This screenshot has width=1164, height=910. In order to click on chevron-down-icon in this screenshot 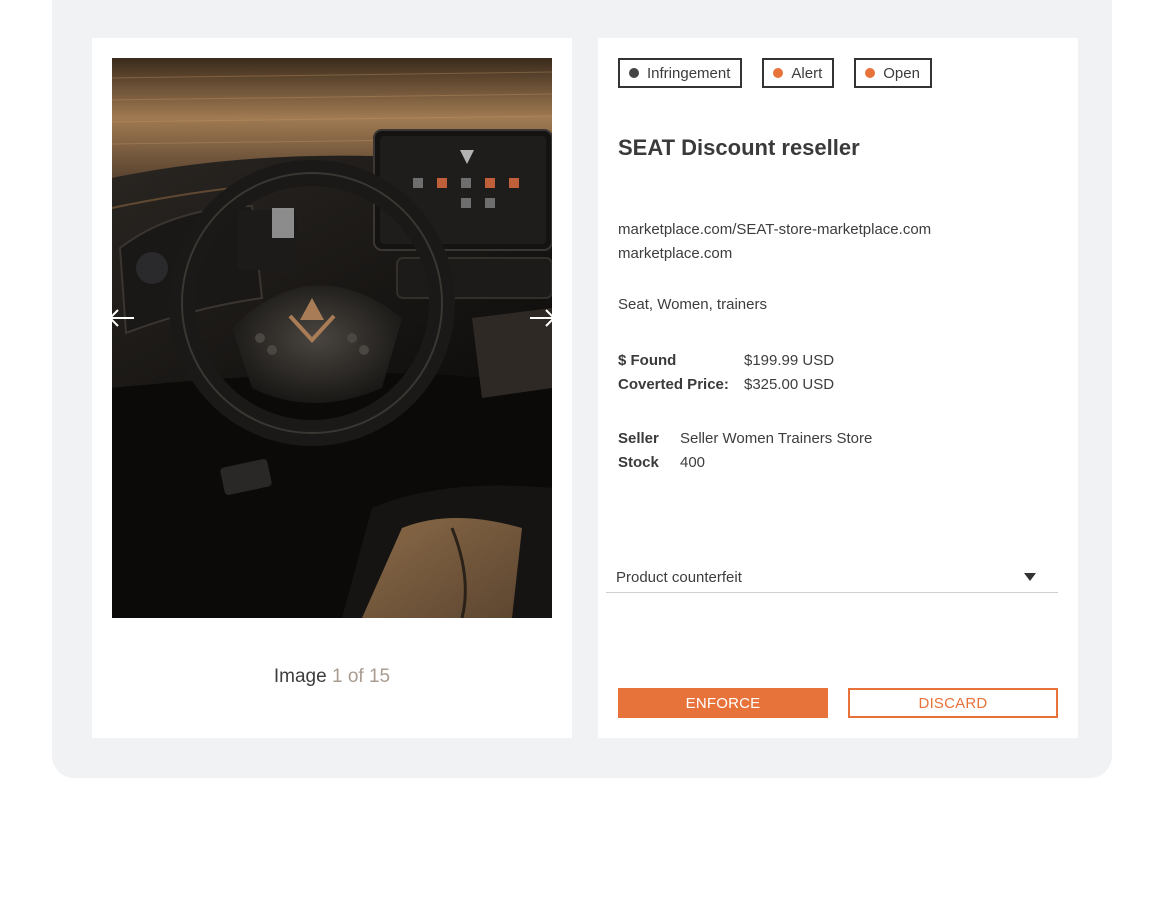, I will do `click(1030, 577)`.